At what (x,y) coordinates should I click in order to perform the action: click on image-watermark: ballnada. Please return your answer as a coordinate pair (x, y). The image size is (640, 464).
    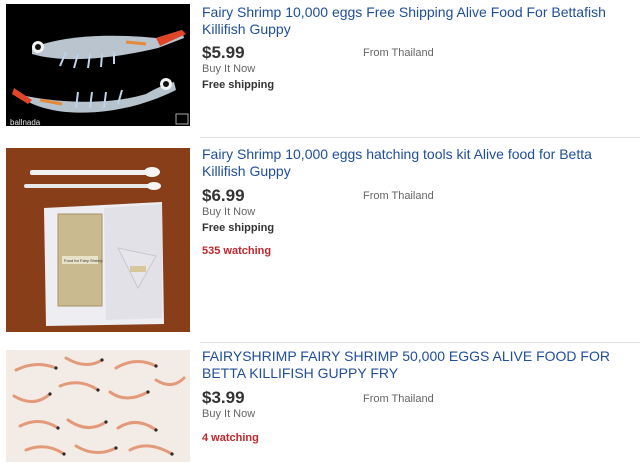
    Looking at the image, I should click on (25, 122).